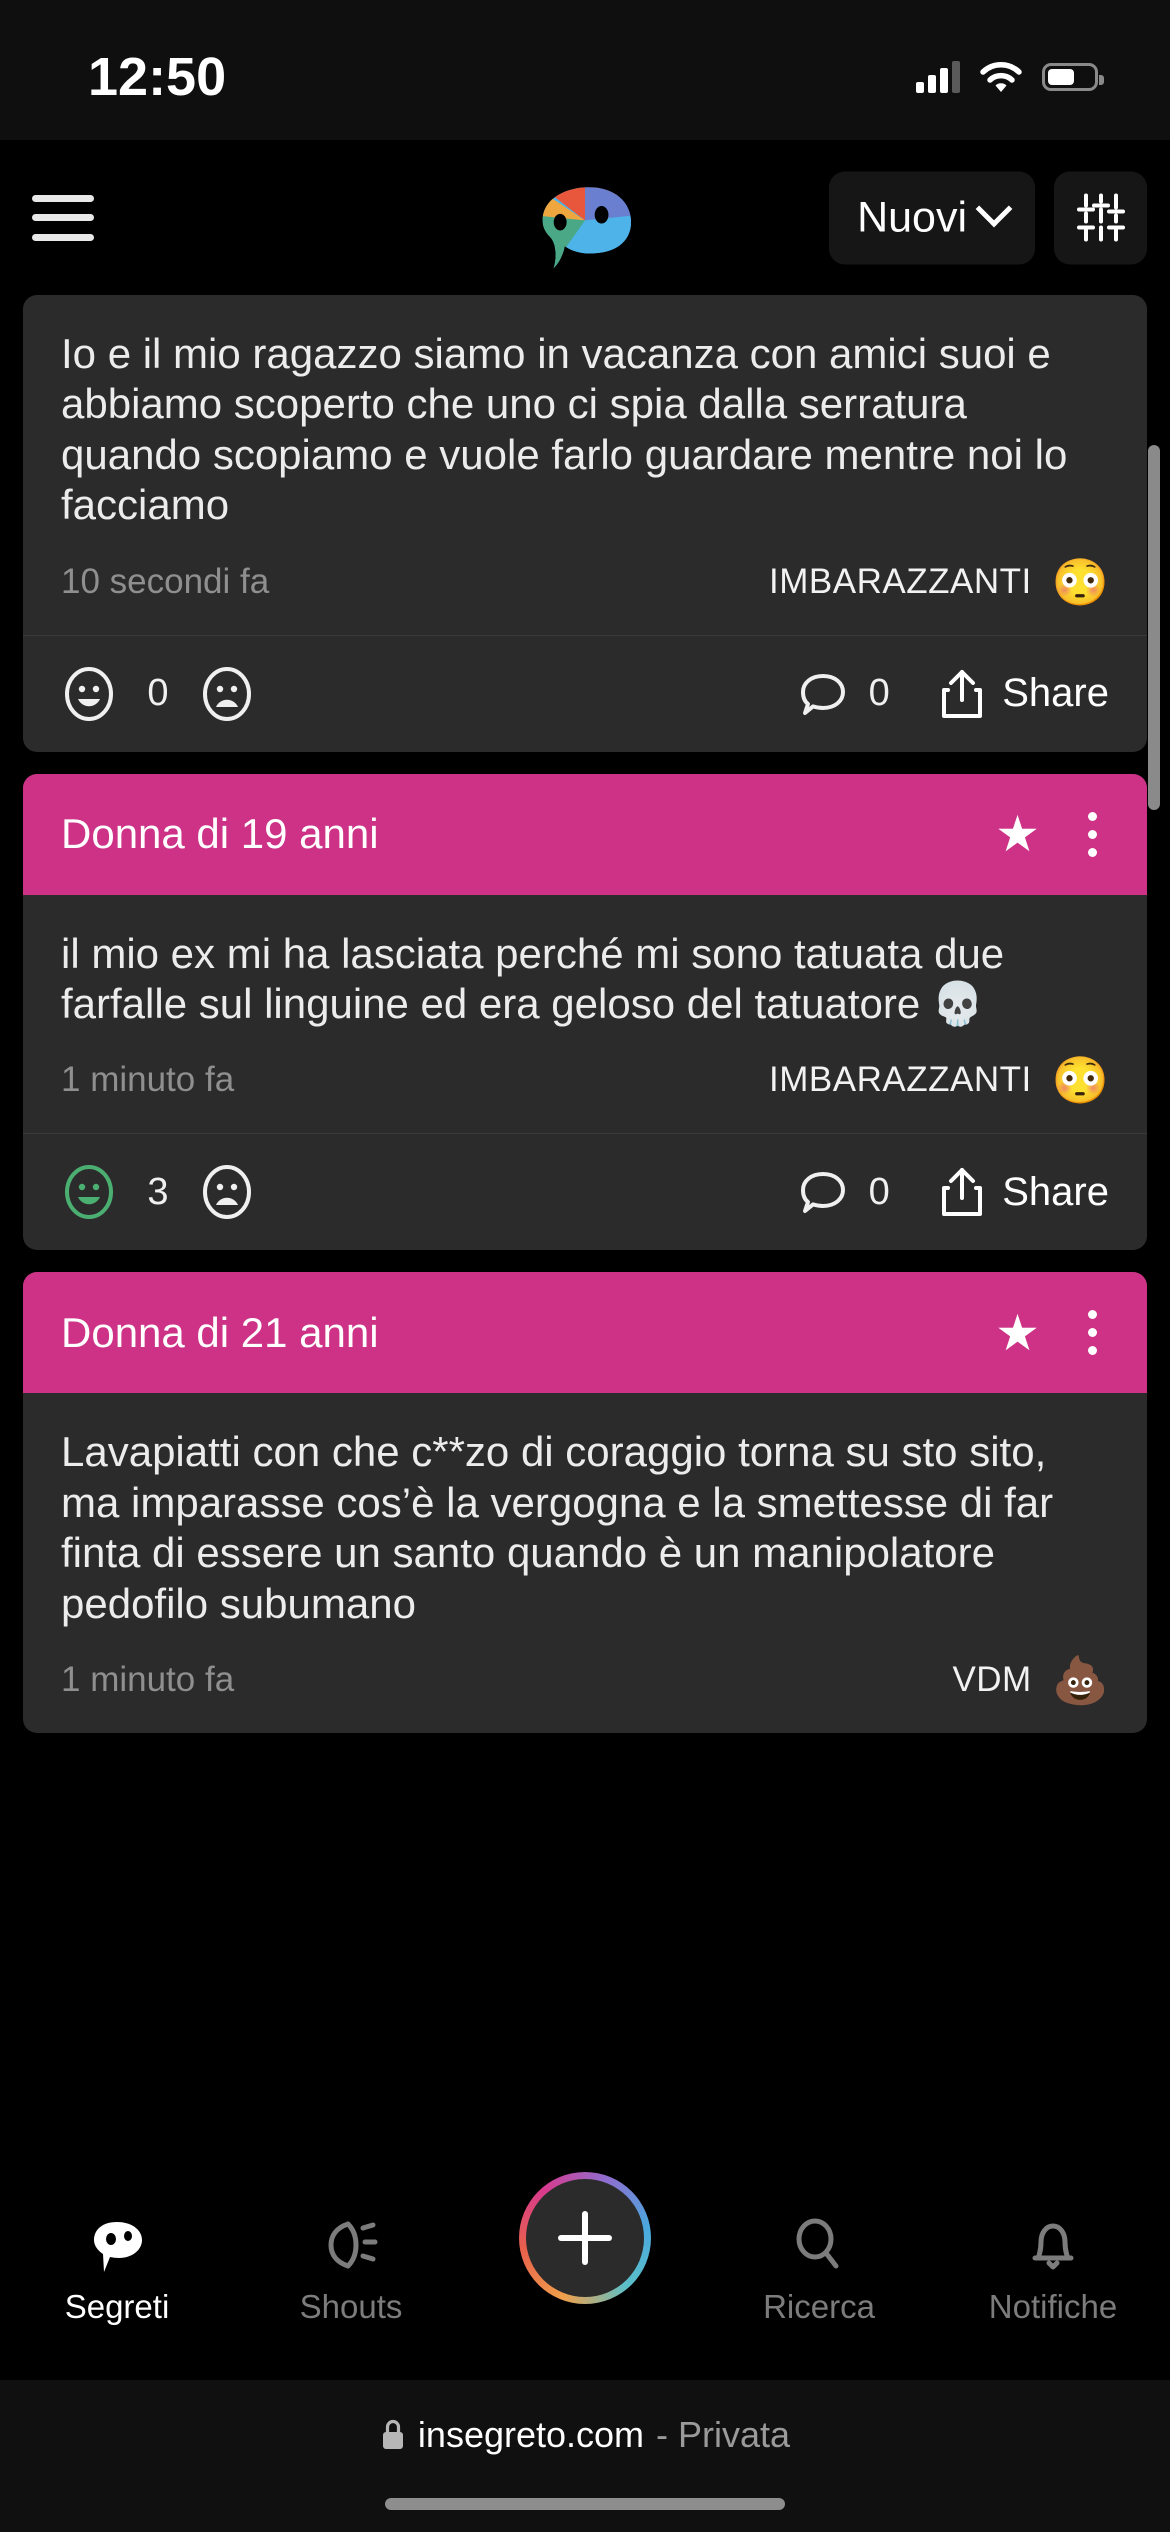  Describe the element at coordinates (1053, 2306) in the screenshot. I see `nav-label-notifiche: Notifiche` at that location.